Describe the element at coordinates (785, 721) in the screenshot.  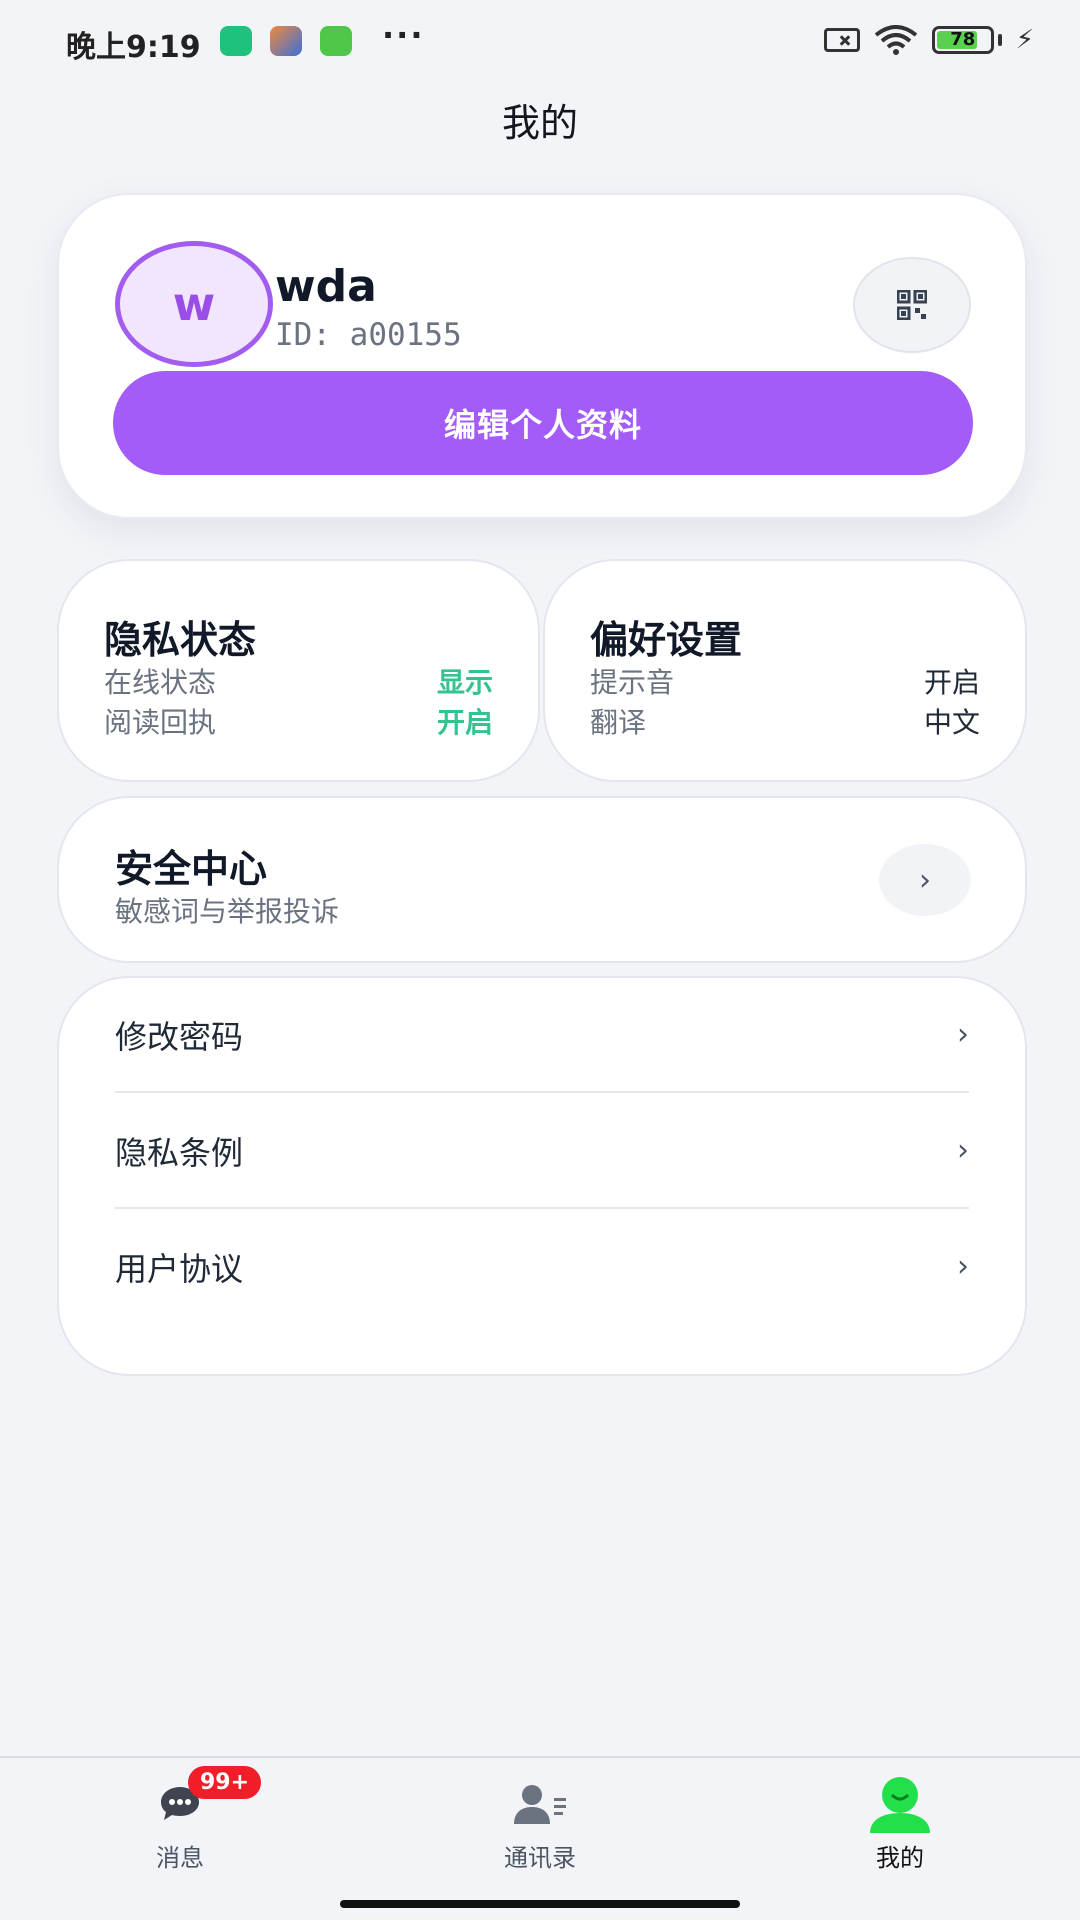
I see `pref-row-translate: 翻译 中文` at that location.